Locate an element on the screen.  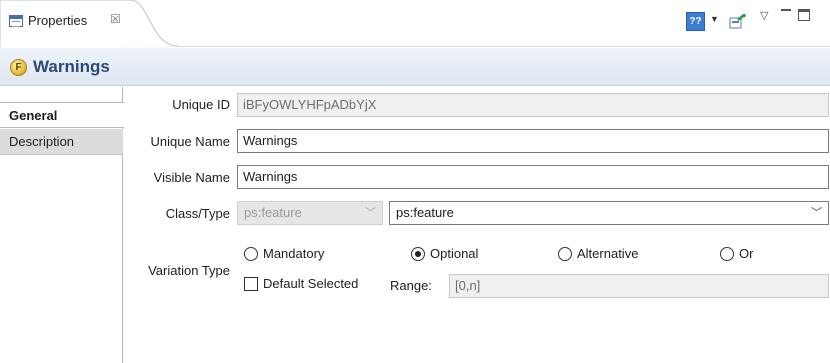
default-selected-checkbox: Default Selected is located at coordinates (301, 284).